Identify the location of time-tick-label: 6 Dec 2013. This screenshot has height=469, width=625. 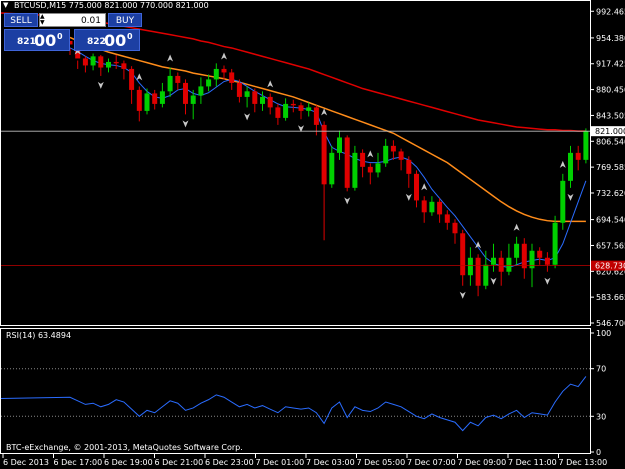
(26, 462).